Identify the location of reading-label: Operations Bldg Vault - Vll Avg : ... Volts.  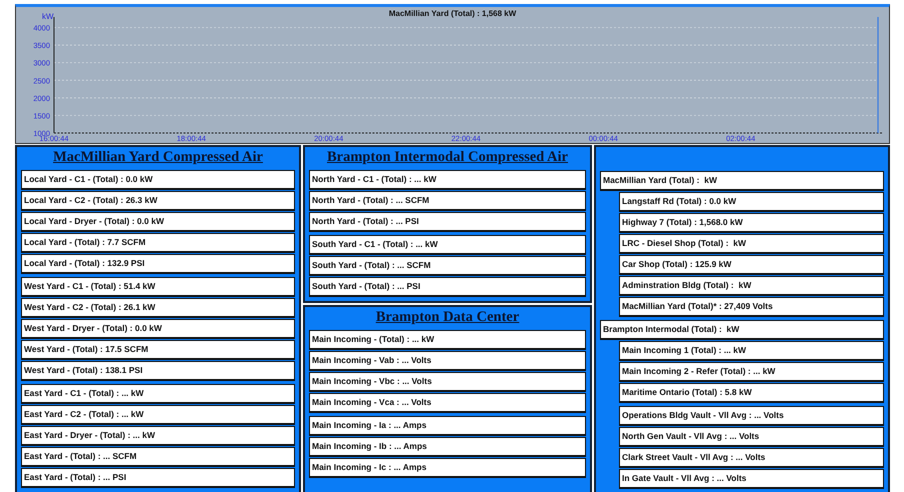
(751, 416).